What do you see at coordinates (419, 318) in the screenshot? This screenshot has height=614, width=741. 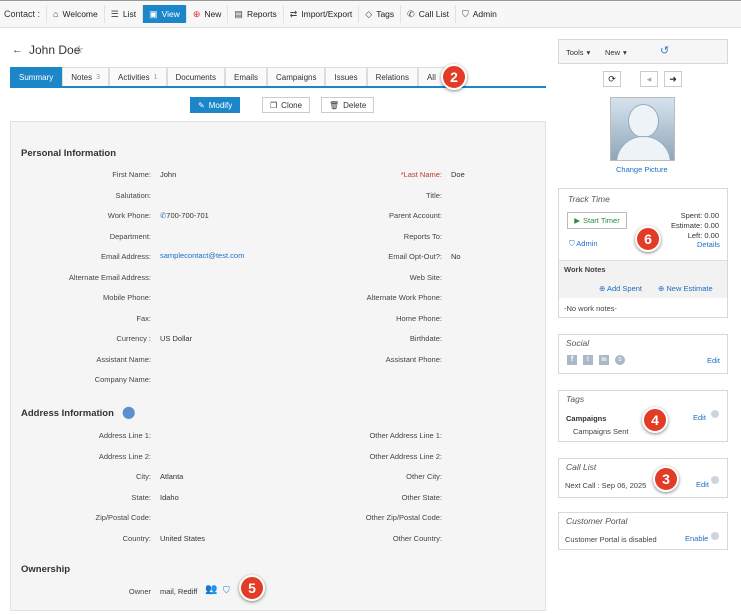 I see `field-label: Home Phone:` at bounding box center [419, 318].